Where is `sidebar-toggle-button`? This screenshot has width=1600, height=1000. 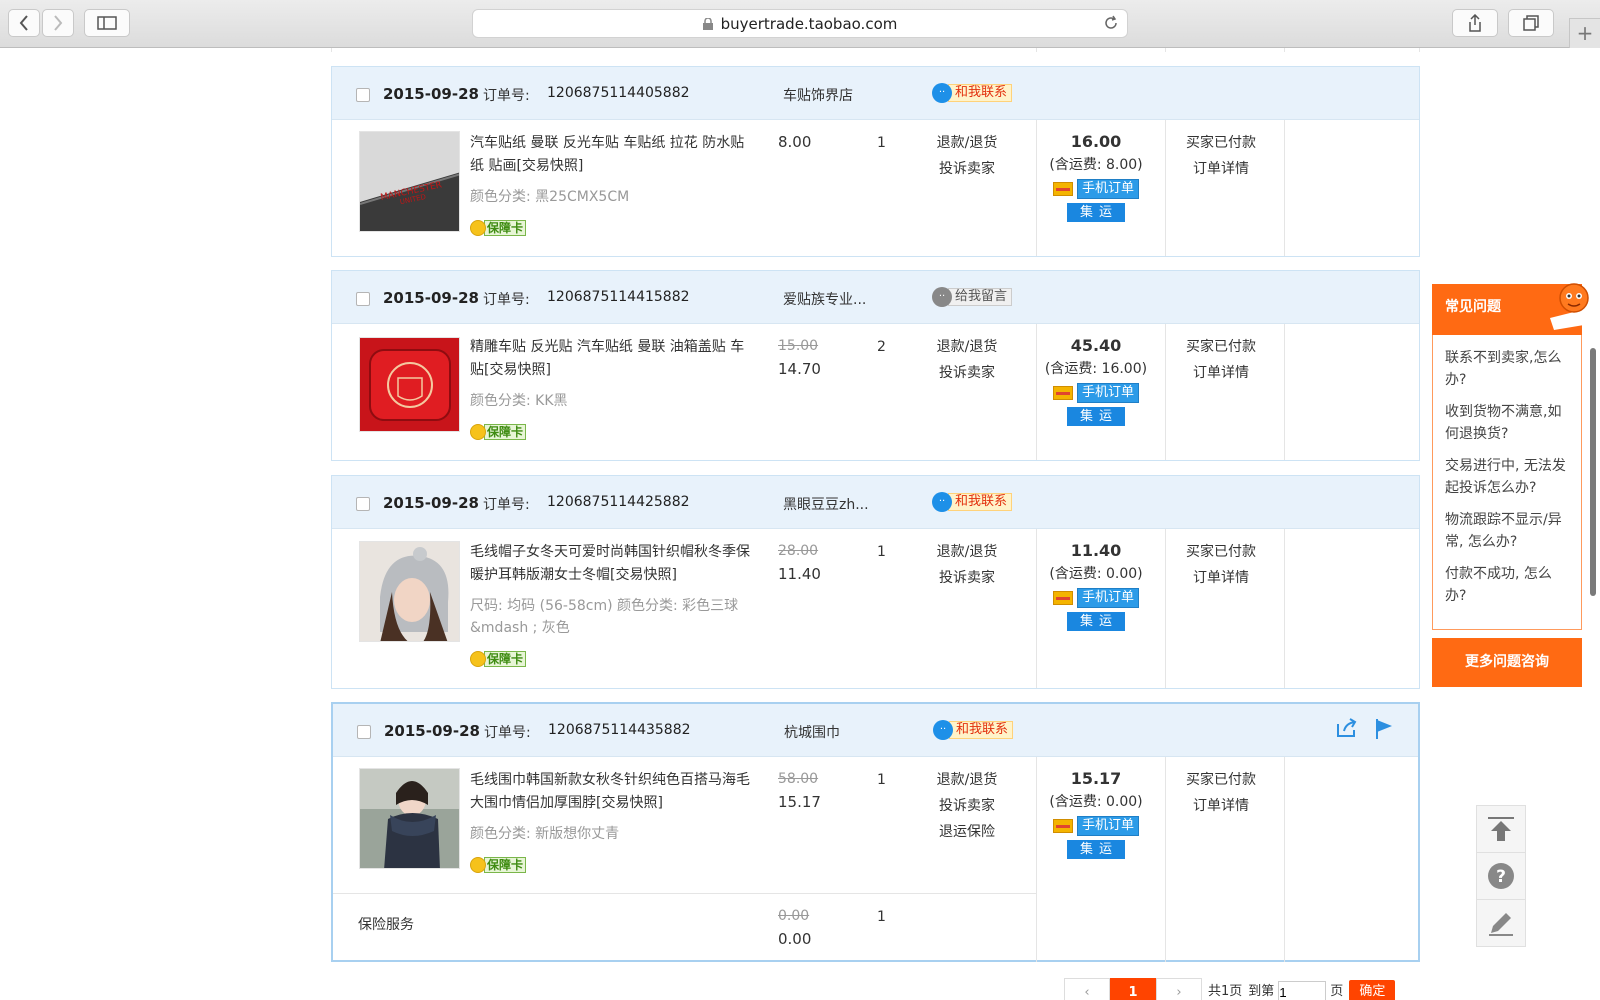
sidebar-toggle-button is located at coordinates (107, 23).